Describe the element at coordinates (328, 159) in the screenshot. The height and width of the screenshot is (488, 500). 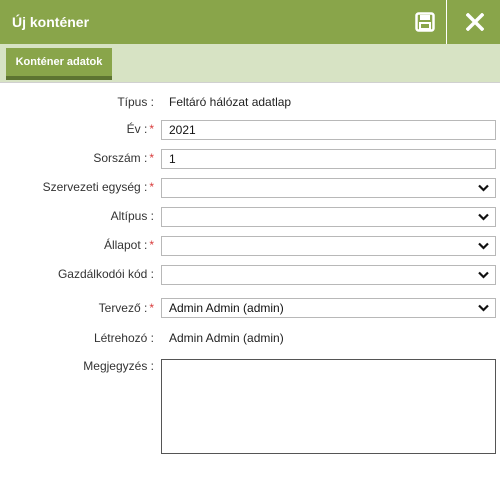
I see `sorszam-input: 1` at that location.